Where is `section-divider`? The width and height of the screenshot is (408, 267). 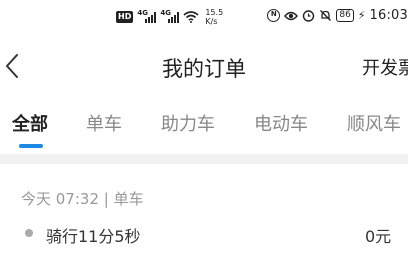 section-divider is located at coordinates (204, 159).